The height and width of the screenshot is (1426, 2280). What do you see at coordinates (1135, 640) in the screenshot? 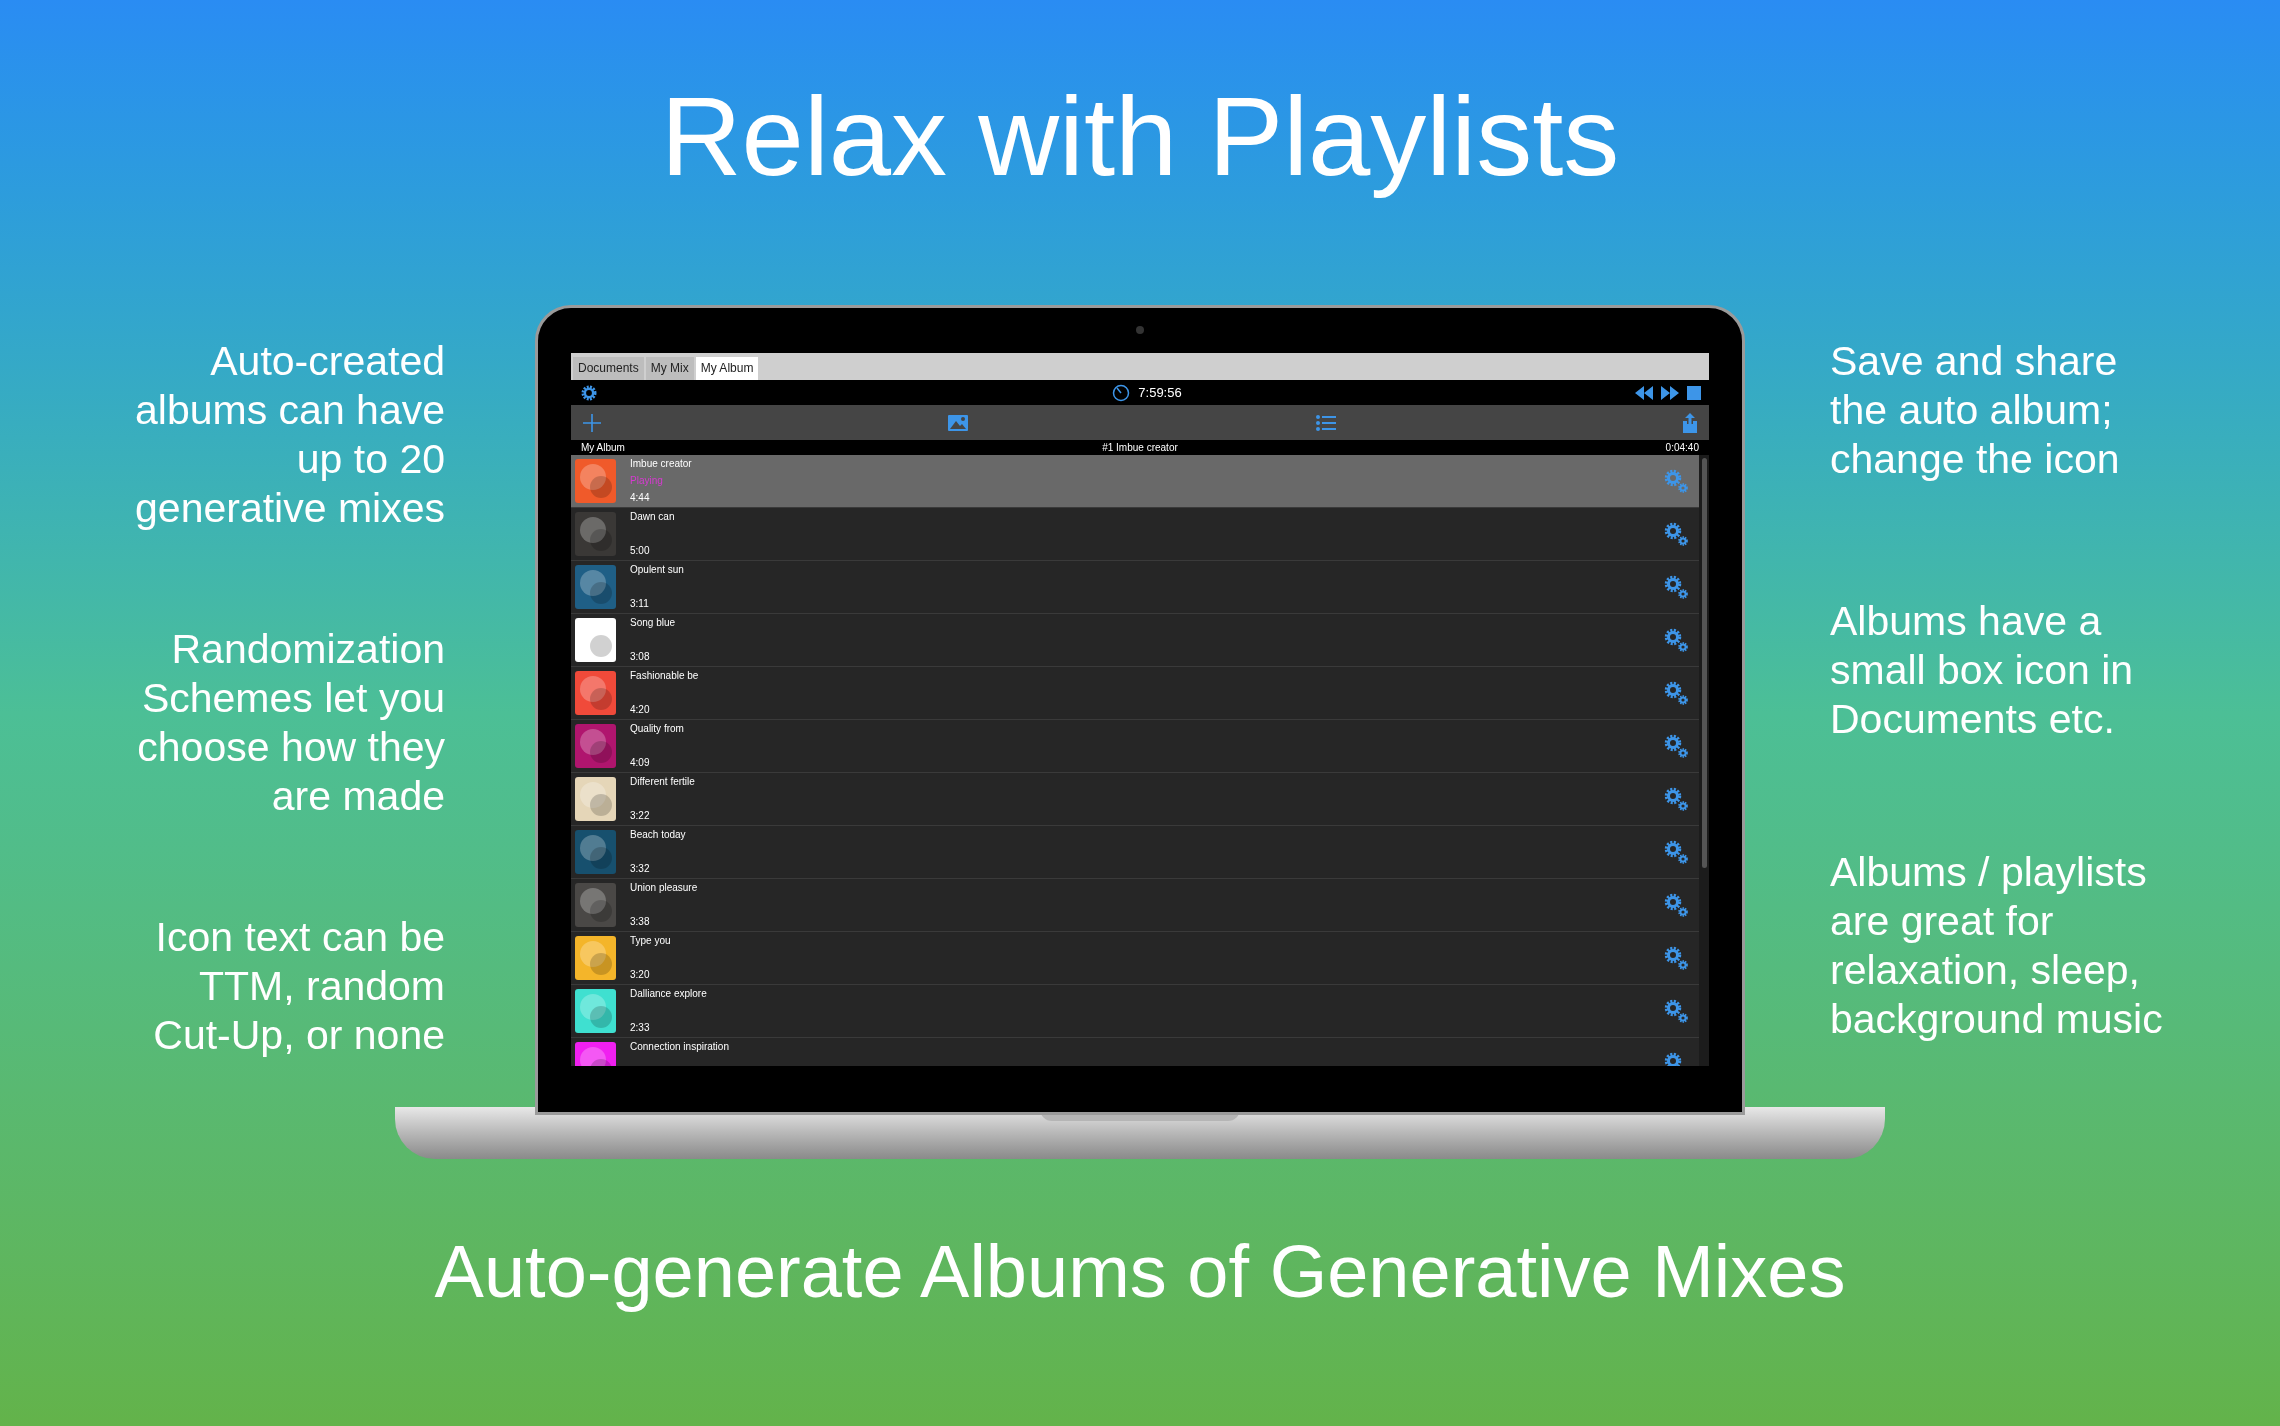
I see `track-row: Song blue 3:08` at bounding box center [1135, 640].